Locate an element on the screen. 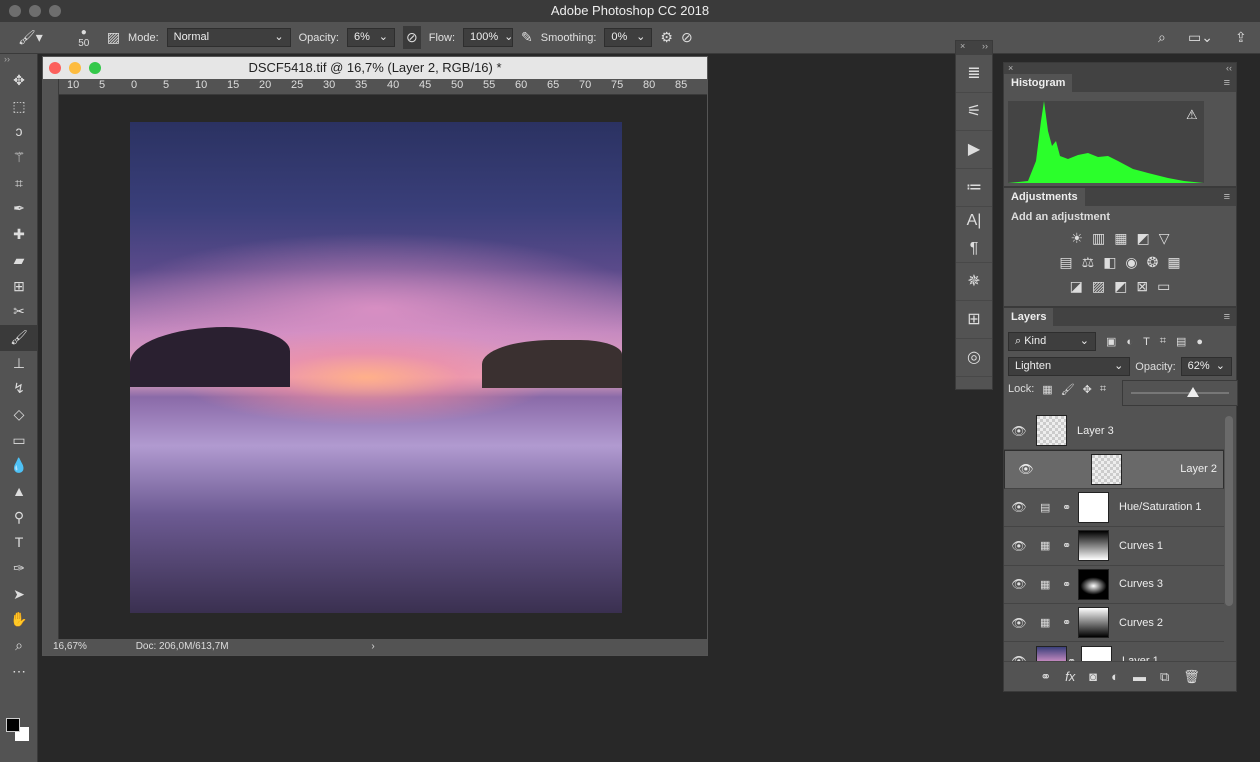 The image size is (1260, 762). filter-type-icon: T is located at coordinates (1146, 342).